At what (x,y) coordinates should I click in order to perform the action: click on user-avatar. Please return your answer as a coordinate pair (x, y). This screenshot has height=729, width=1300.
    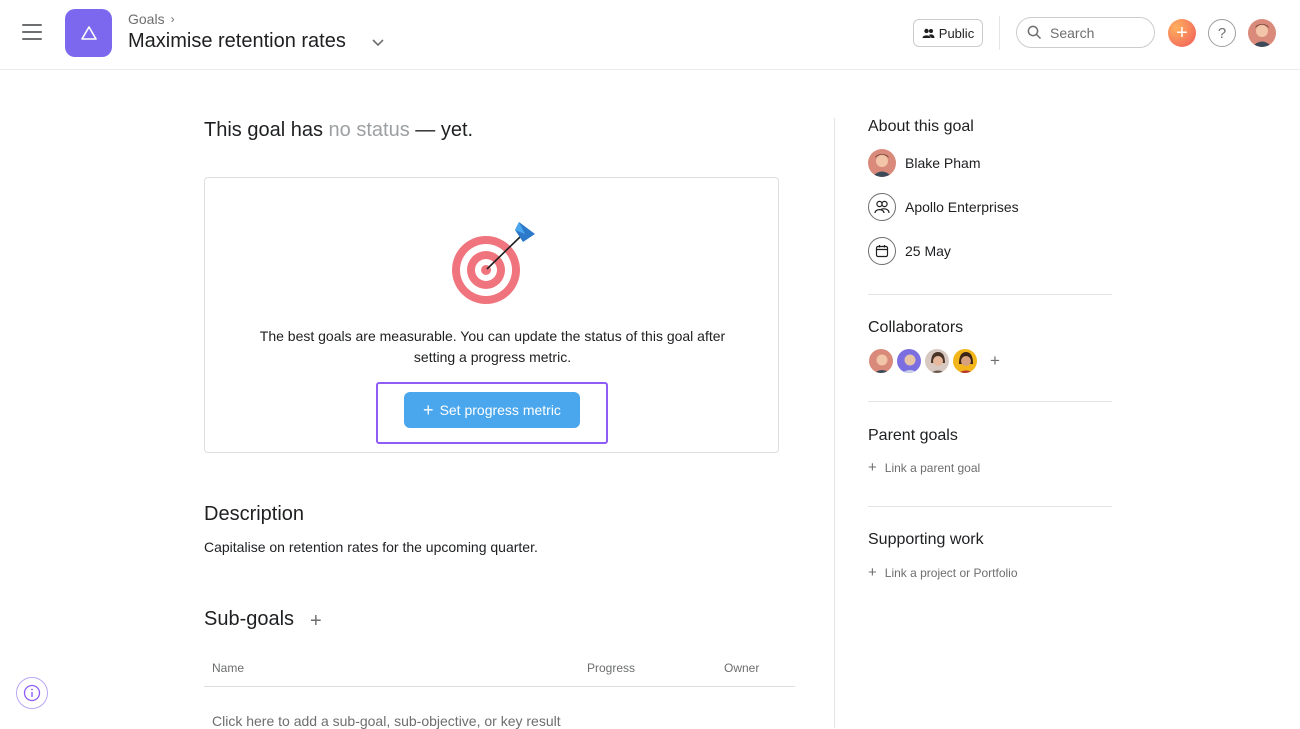
    Looking at the image, I should click on (1262, 33).